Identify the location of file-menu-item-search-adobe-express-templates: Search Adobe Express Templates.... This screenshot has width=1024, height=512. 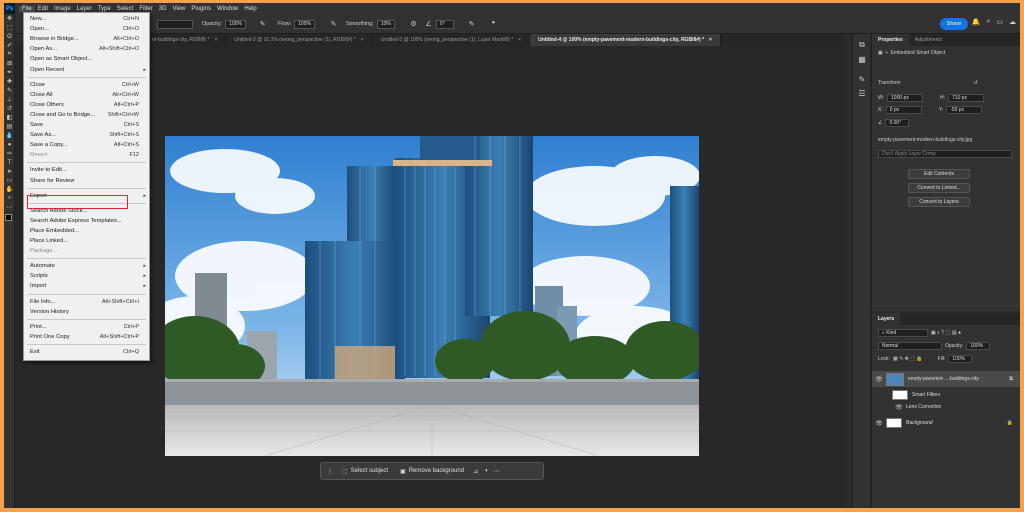
(86, 221).